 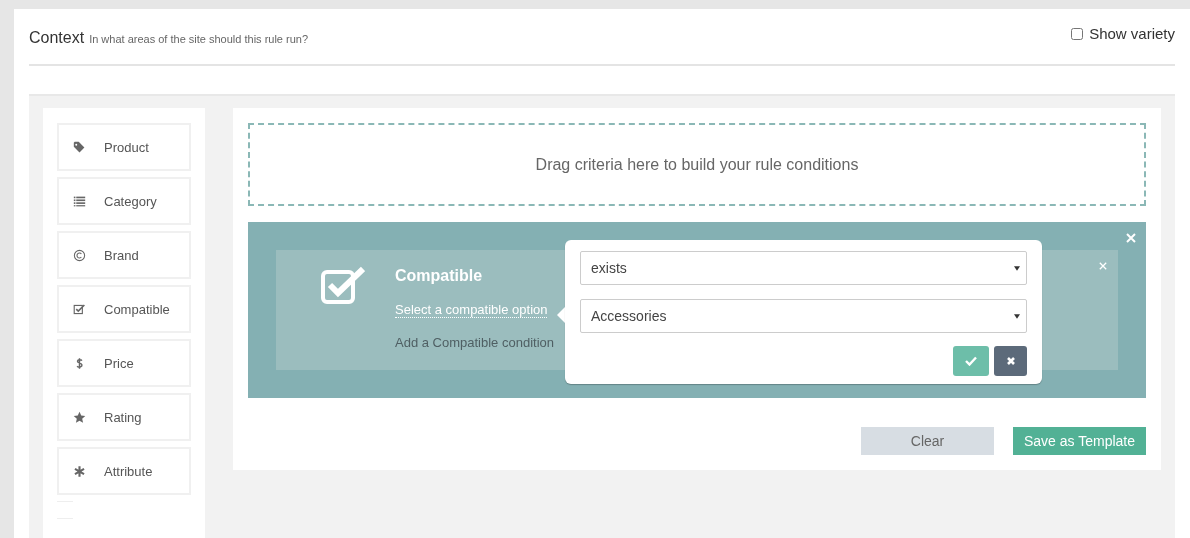 I want to click on drop-zone-text: Drag criteria here to build your rule conditions, so click(x=697, y=164).